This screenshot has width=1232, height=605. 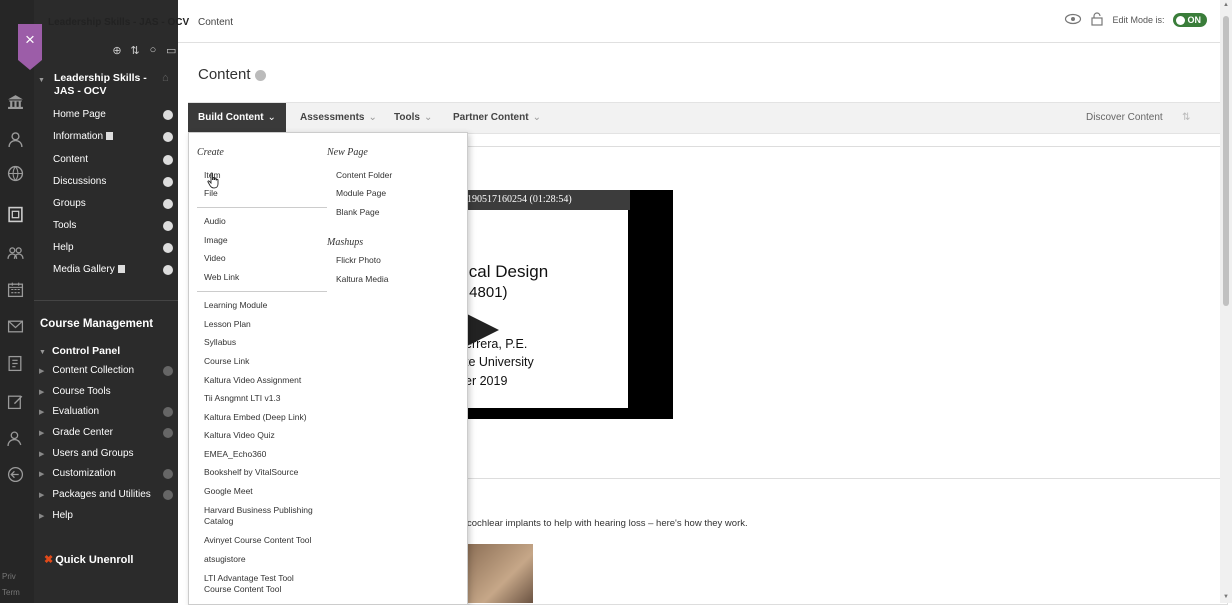 I want to click on dropdown-item-kaltura-media: Kaltura Media, so click(x=362, y=279).